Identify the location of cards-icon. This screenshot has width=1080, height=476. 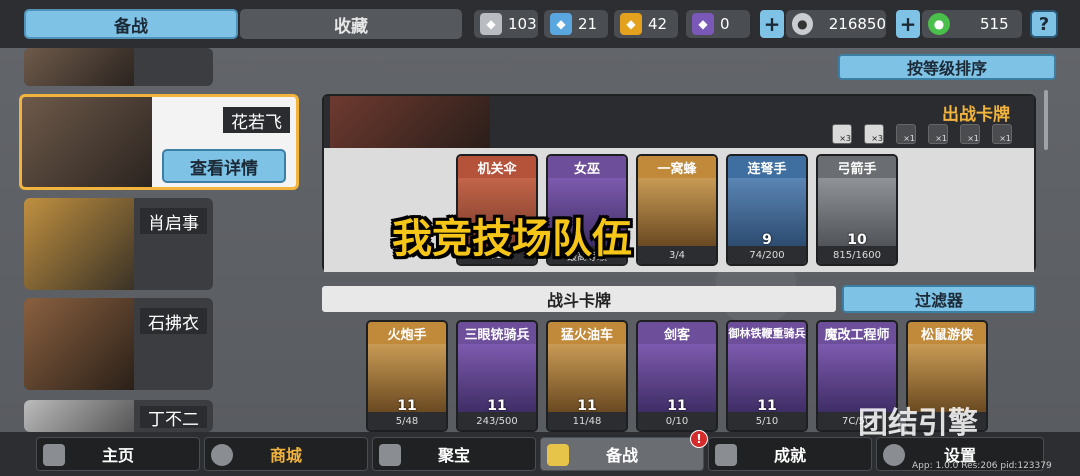
(558, 455).